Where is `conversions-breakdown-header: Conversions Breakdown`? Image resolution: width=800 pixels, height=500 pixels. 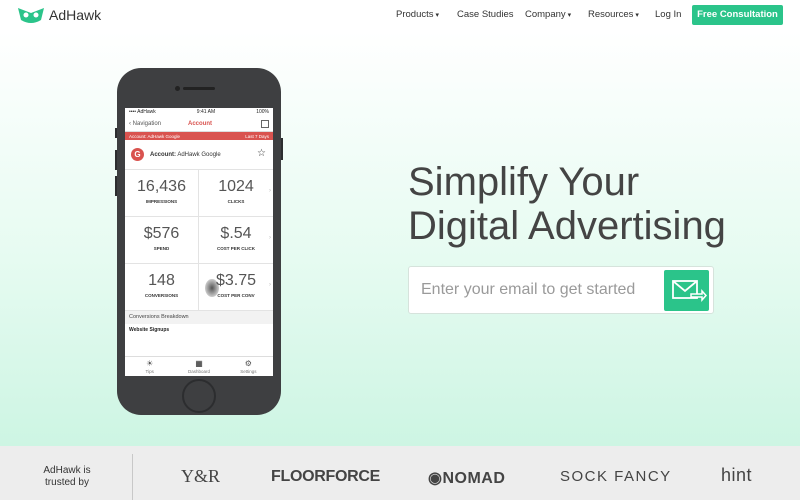 conversions-breakdown-header: Conversions Breakdown is located at coordinates (199, 317).